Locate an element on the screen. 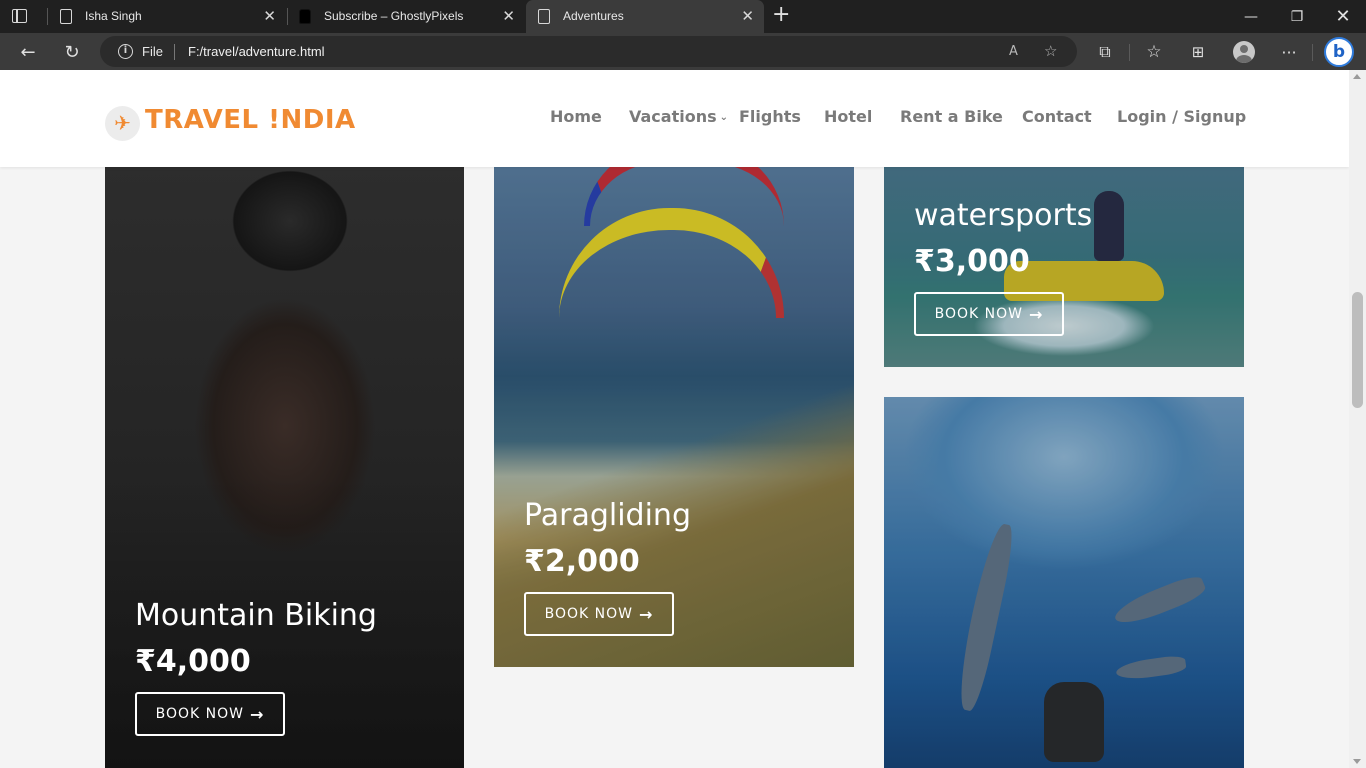 Image resolution: width=1366 pixels, height=768 pixels. card-watersports: watersports ₹3,000 BOOK NOW → is located at coordinates (1064, 266).